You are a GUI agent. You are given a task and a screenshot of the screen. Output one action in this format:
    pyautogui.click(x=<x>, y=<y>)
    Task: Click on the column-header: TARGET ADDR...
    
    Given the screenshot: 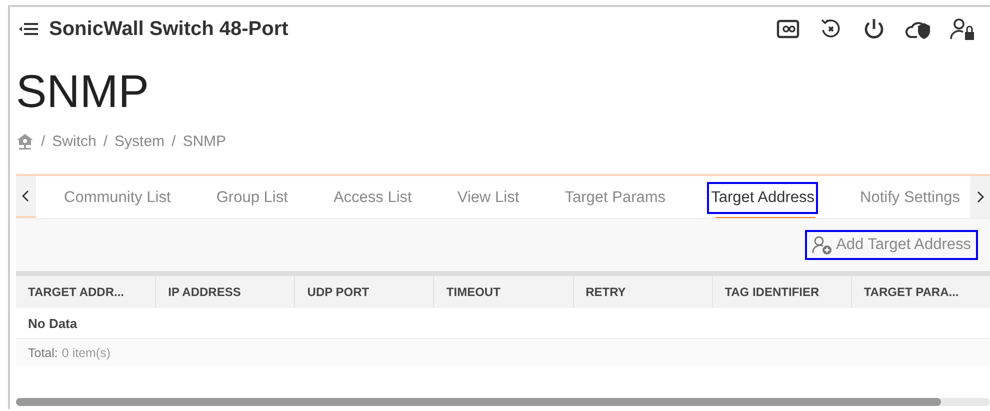 What is the action you would take?
    pyautogui.click(x=76, y=292)
    